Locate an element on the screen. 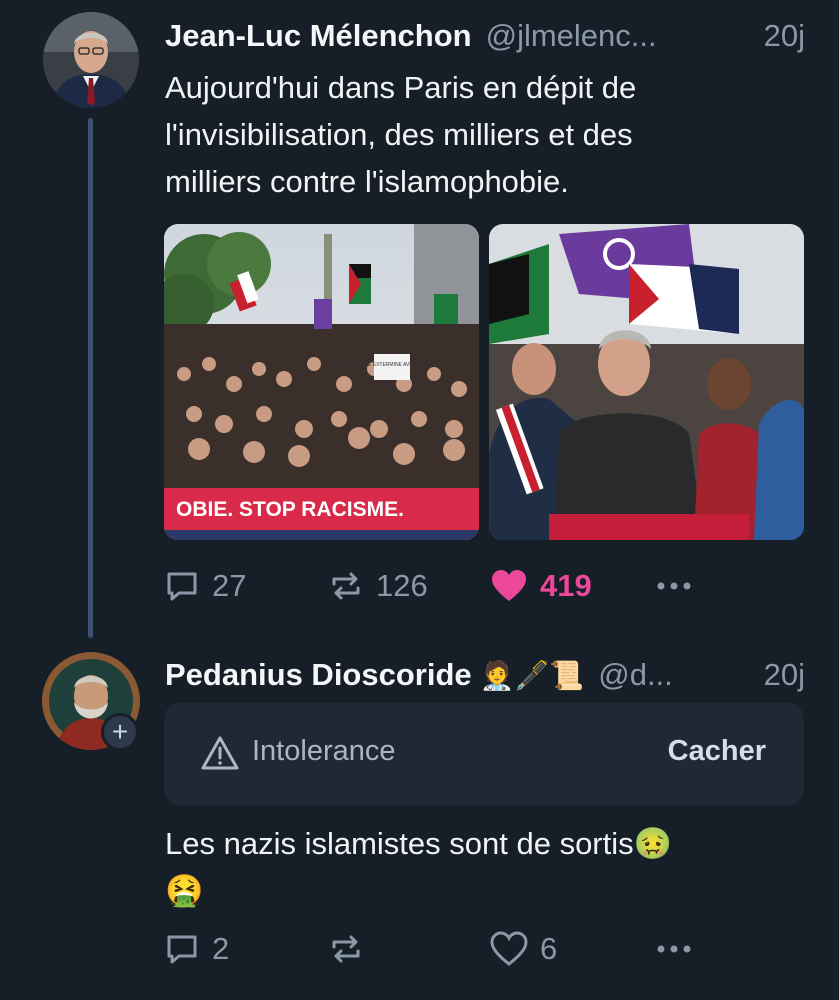 This screenshot has height=1000, width=839. reply-button: 27 is located at coordinates (205, 586).